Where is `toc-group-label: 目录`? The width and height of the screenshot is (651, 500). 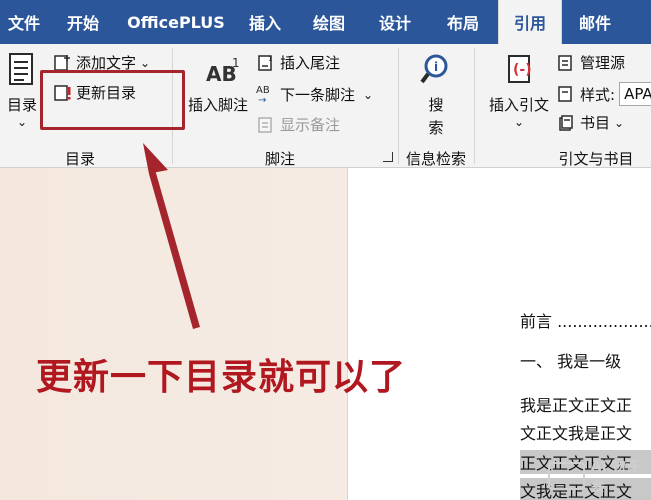
toc-group-label: 目录 is located at coordinates (79, 159).